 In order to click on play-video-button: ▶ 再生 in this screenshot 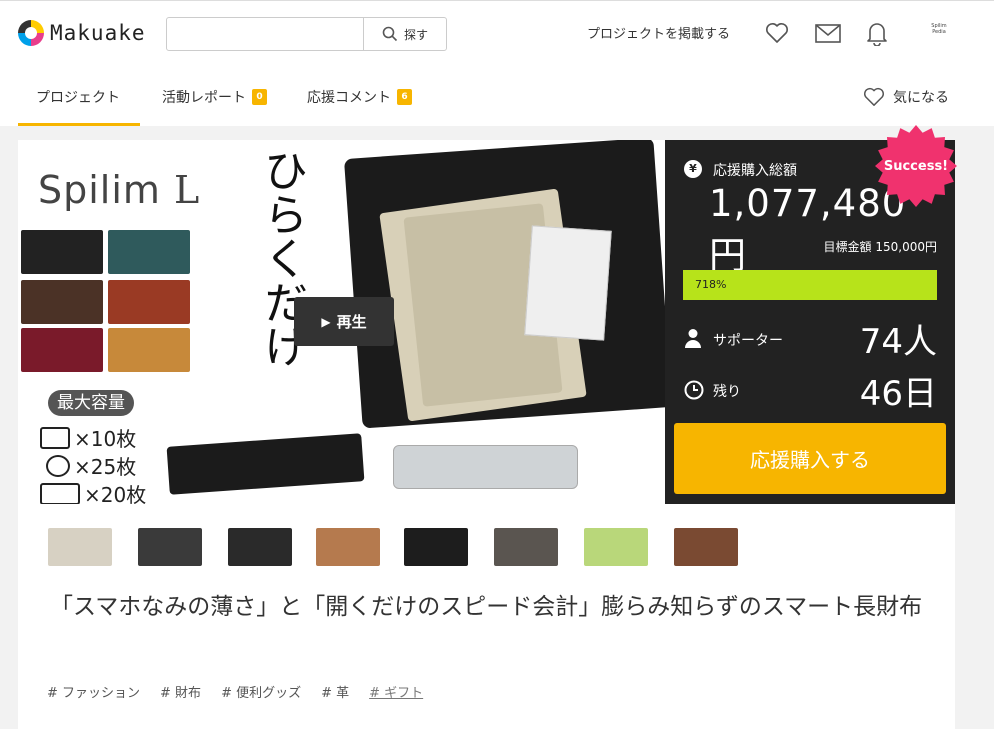, I will do `click(344, 321)`.